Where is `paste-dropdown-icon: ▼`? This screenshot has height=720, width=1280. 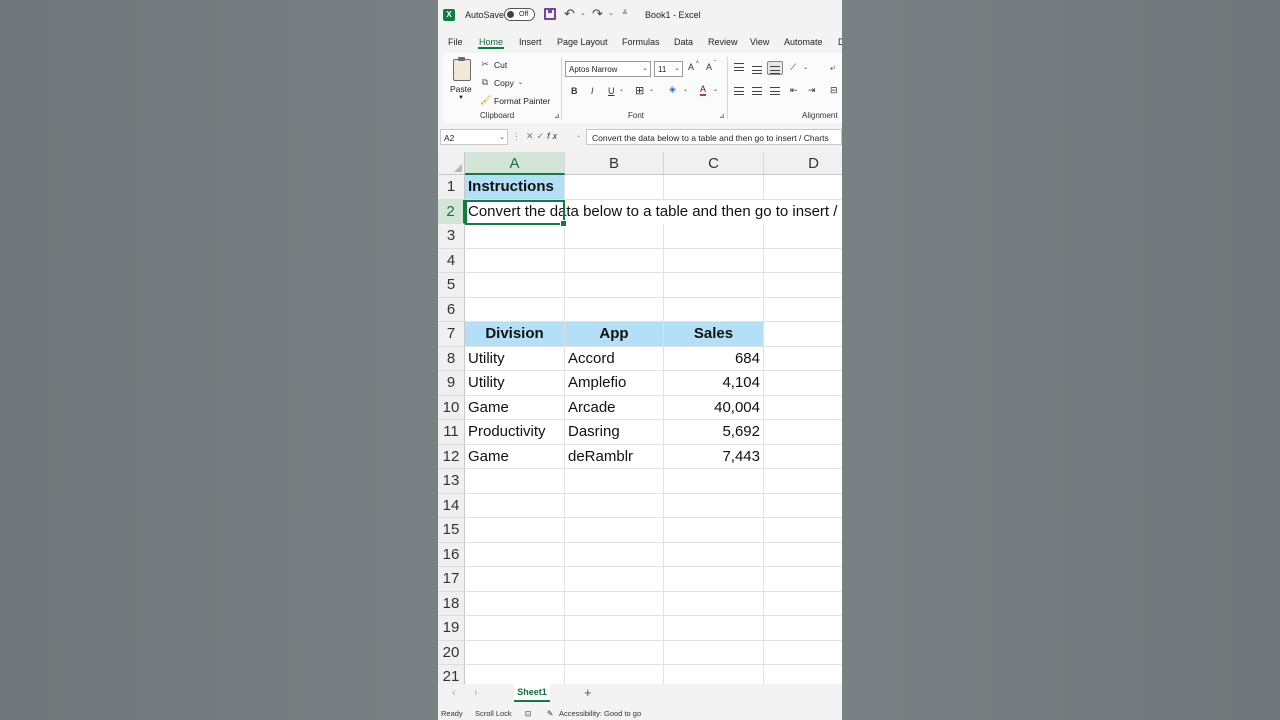
paste-dropdown-icon: ▼ is located at coordinates (461, 98).